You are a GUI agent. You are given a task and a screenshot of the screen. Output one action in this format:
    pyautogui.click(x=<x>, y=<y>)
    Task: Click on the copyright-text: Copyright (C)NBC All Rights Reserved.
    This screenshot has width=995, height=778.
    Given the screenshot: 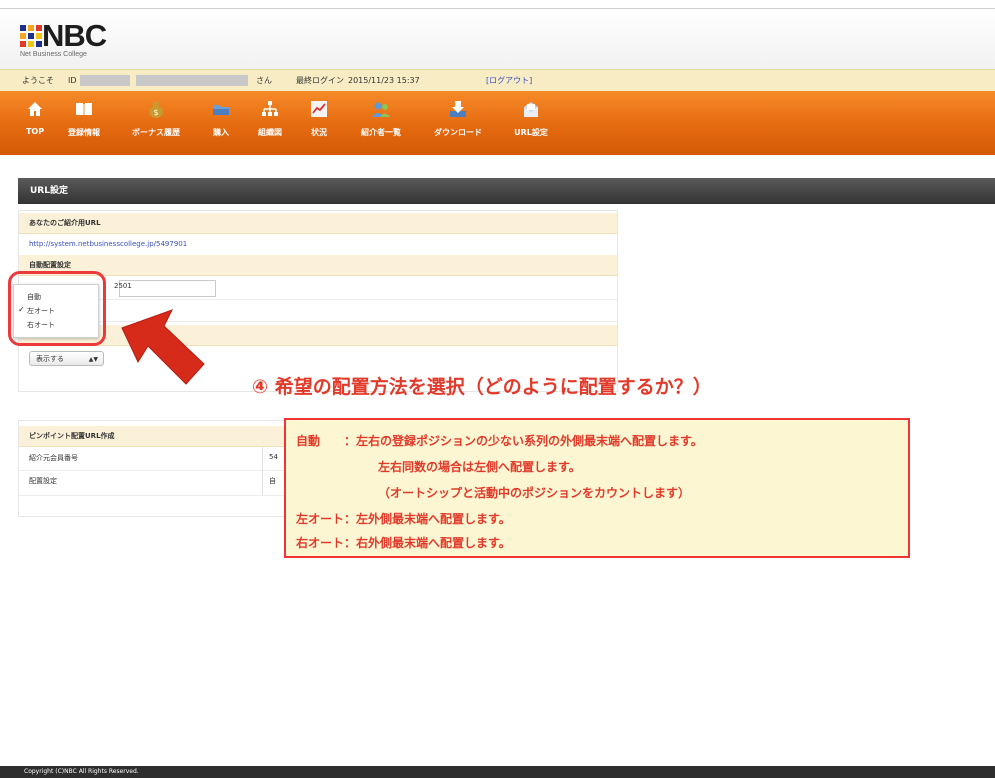 What is the action you would take?
    pyautogui.click(x=81, y=771)
    